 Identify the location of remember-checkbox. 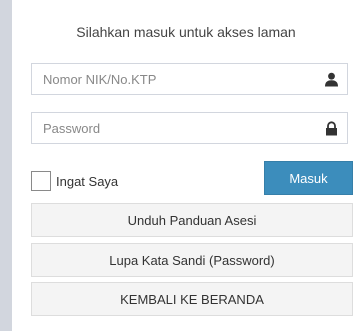
(41, 181).